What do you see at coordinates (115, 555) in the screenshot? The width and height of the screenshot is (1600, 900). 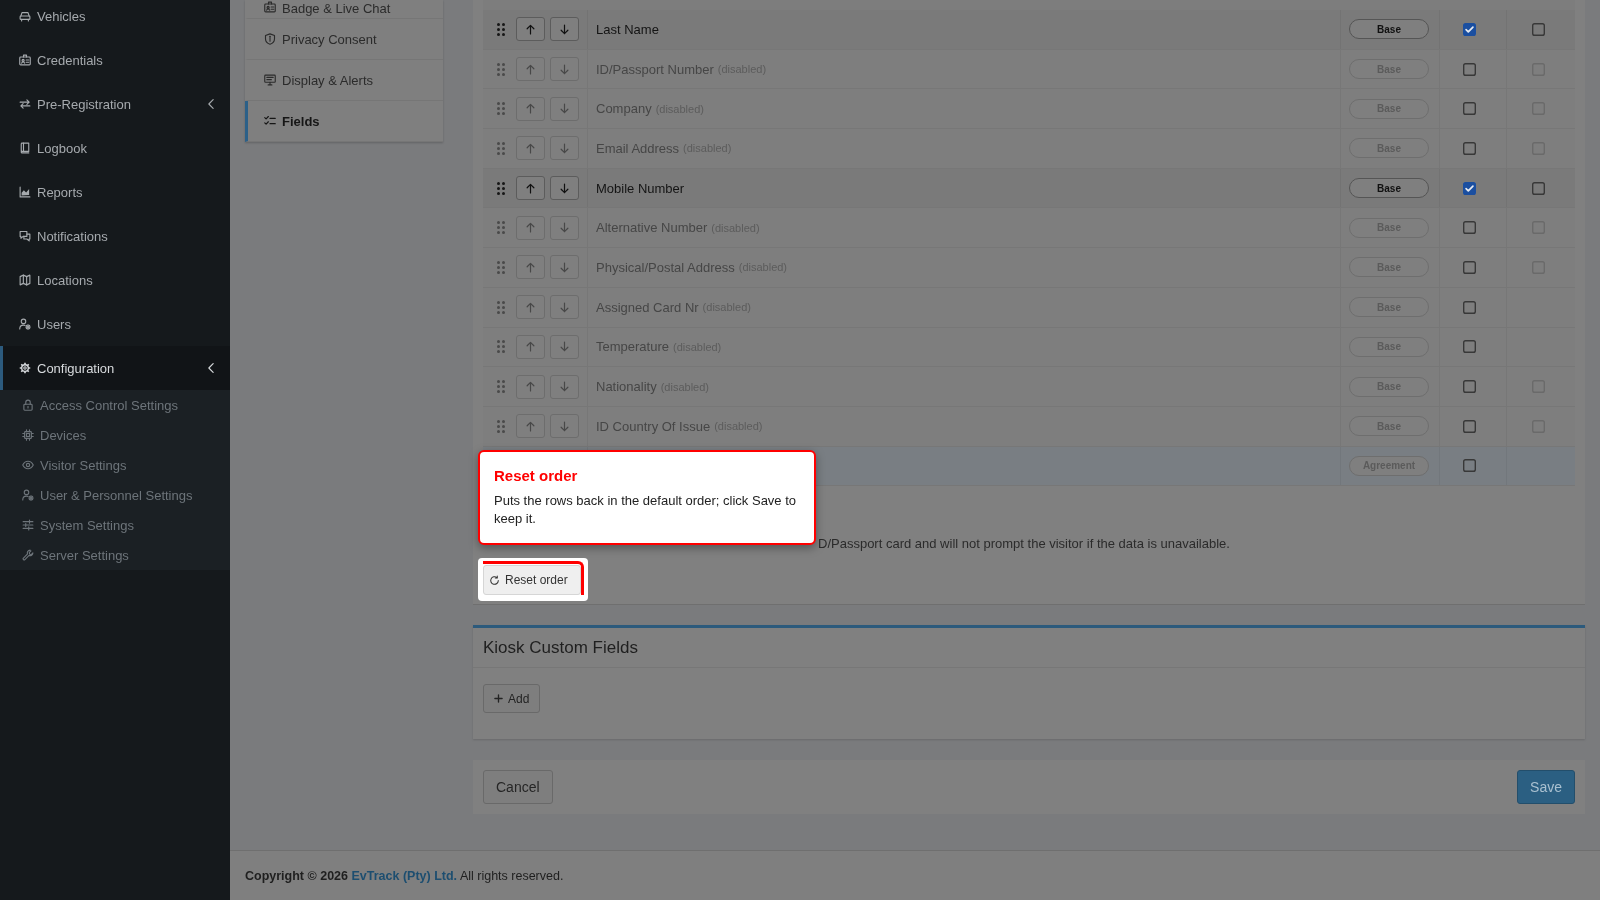 I see `submenu-item: Server Settings` at bounding box center [115, 555].